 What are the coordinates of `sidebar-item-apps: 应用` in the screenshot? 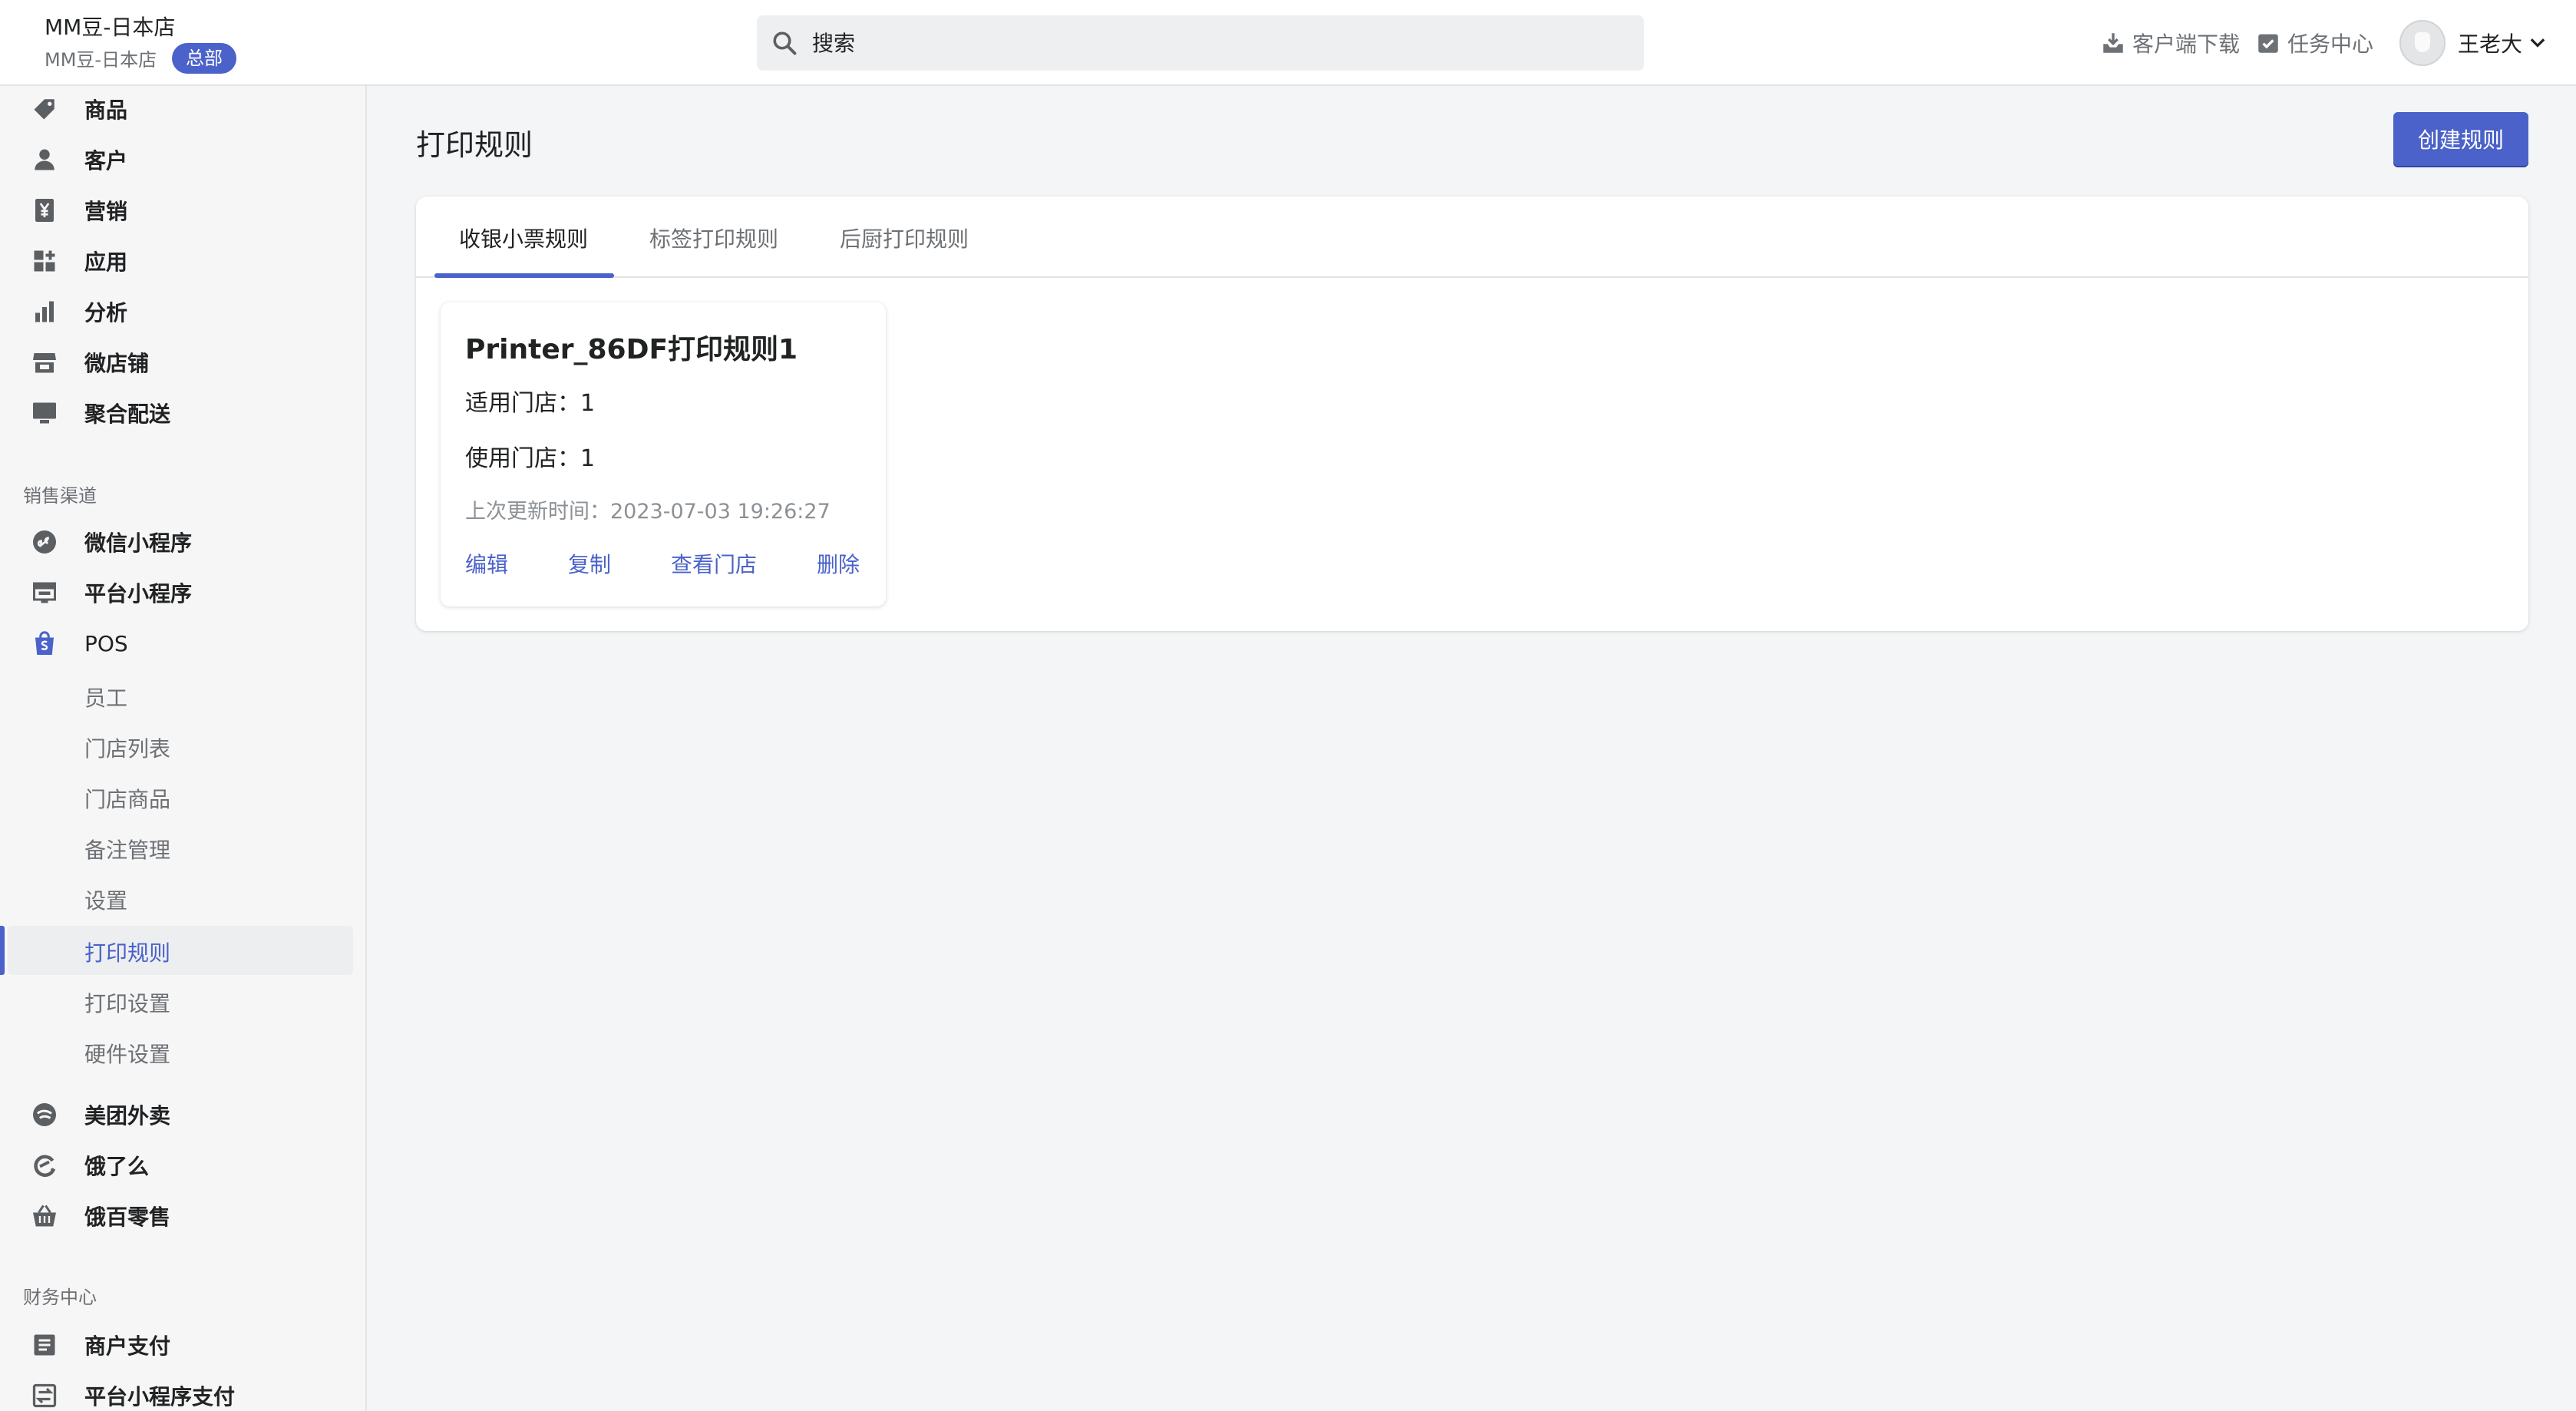 It's located at (182, 261).